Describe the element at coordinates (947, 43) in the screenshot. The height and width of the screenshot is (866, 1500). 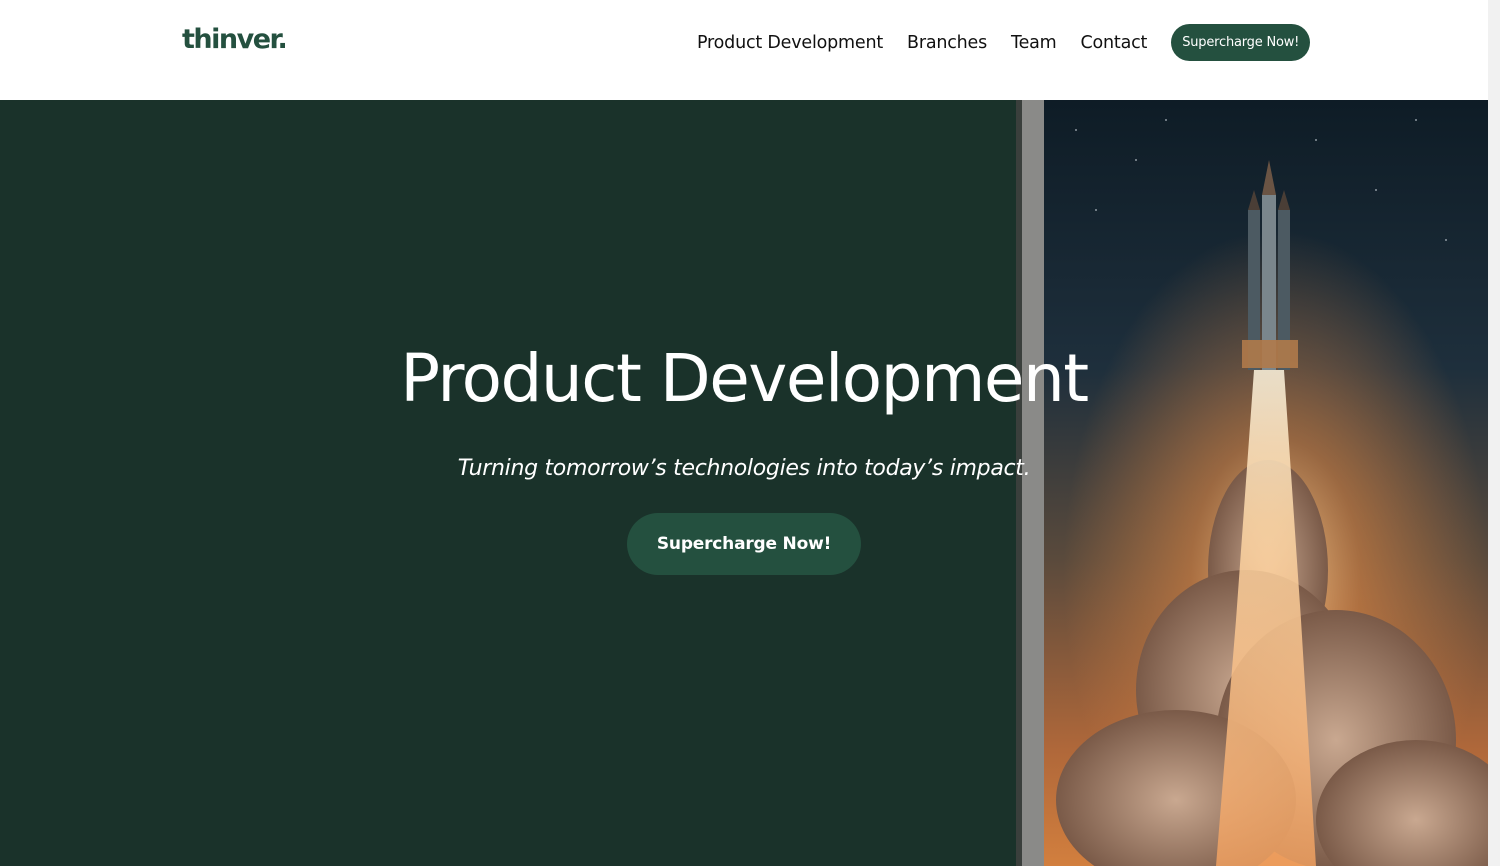
I see `nav-link-branches: Branches` at that location.